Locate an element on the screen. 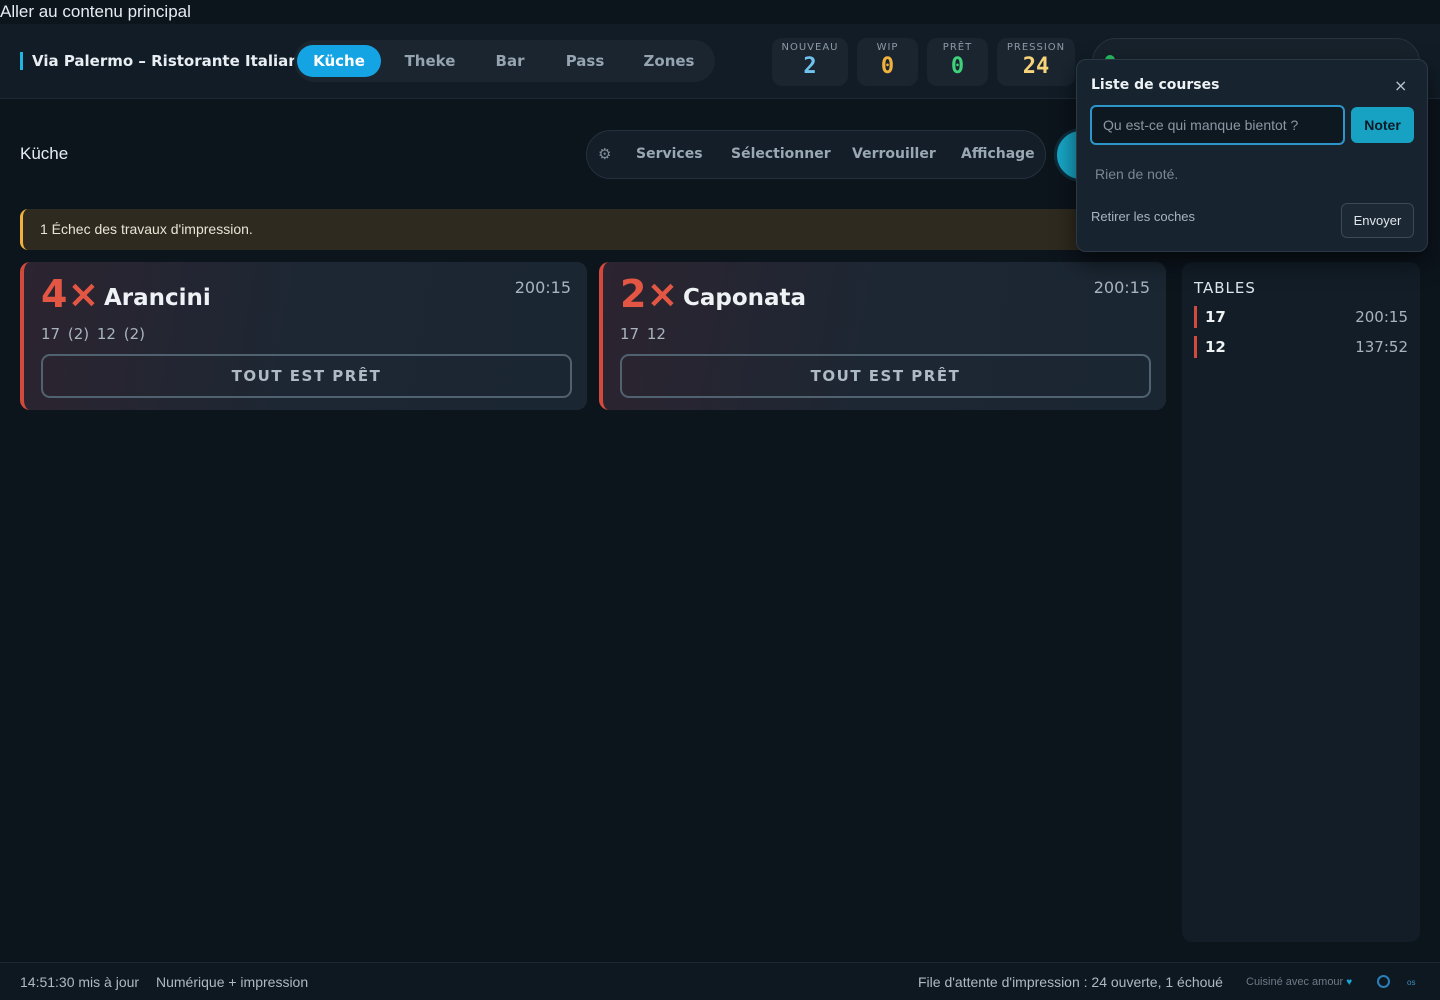  tab-kuche: Küche is located at coordinates (339, 61).